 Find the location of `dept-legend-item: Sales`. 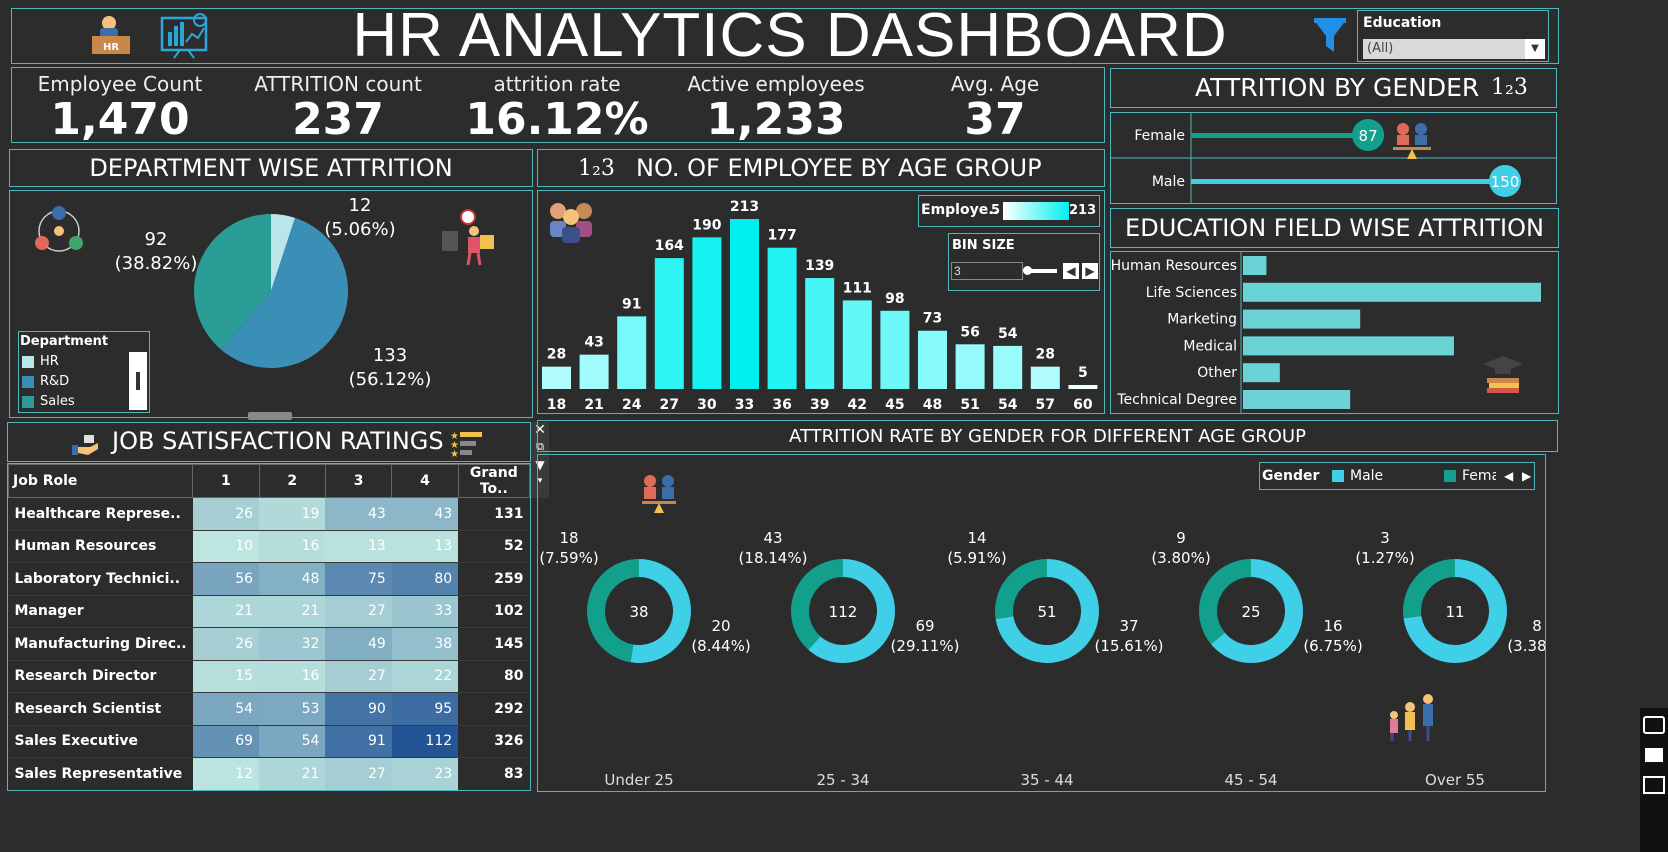

dept-legend-item: Sales is located at coordinates (48, 404).